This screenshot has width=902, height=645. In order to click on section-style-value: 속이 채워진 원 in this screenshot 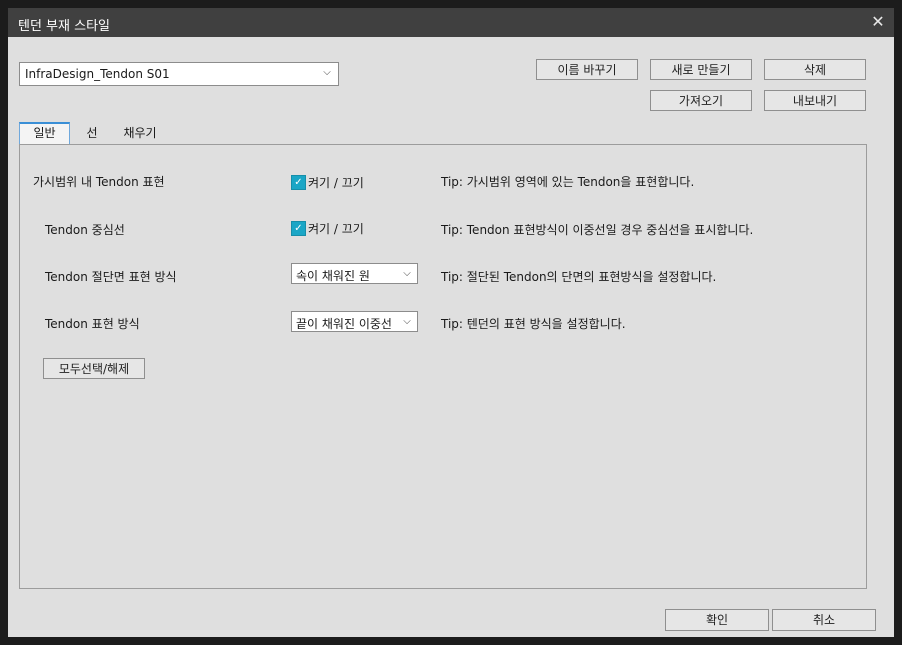, I will do `click(333, 276)`.